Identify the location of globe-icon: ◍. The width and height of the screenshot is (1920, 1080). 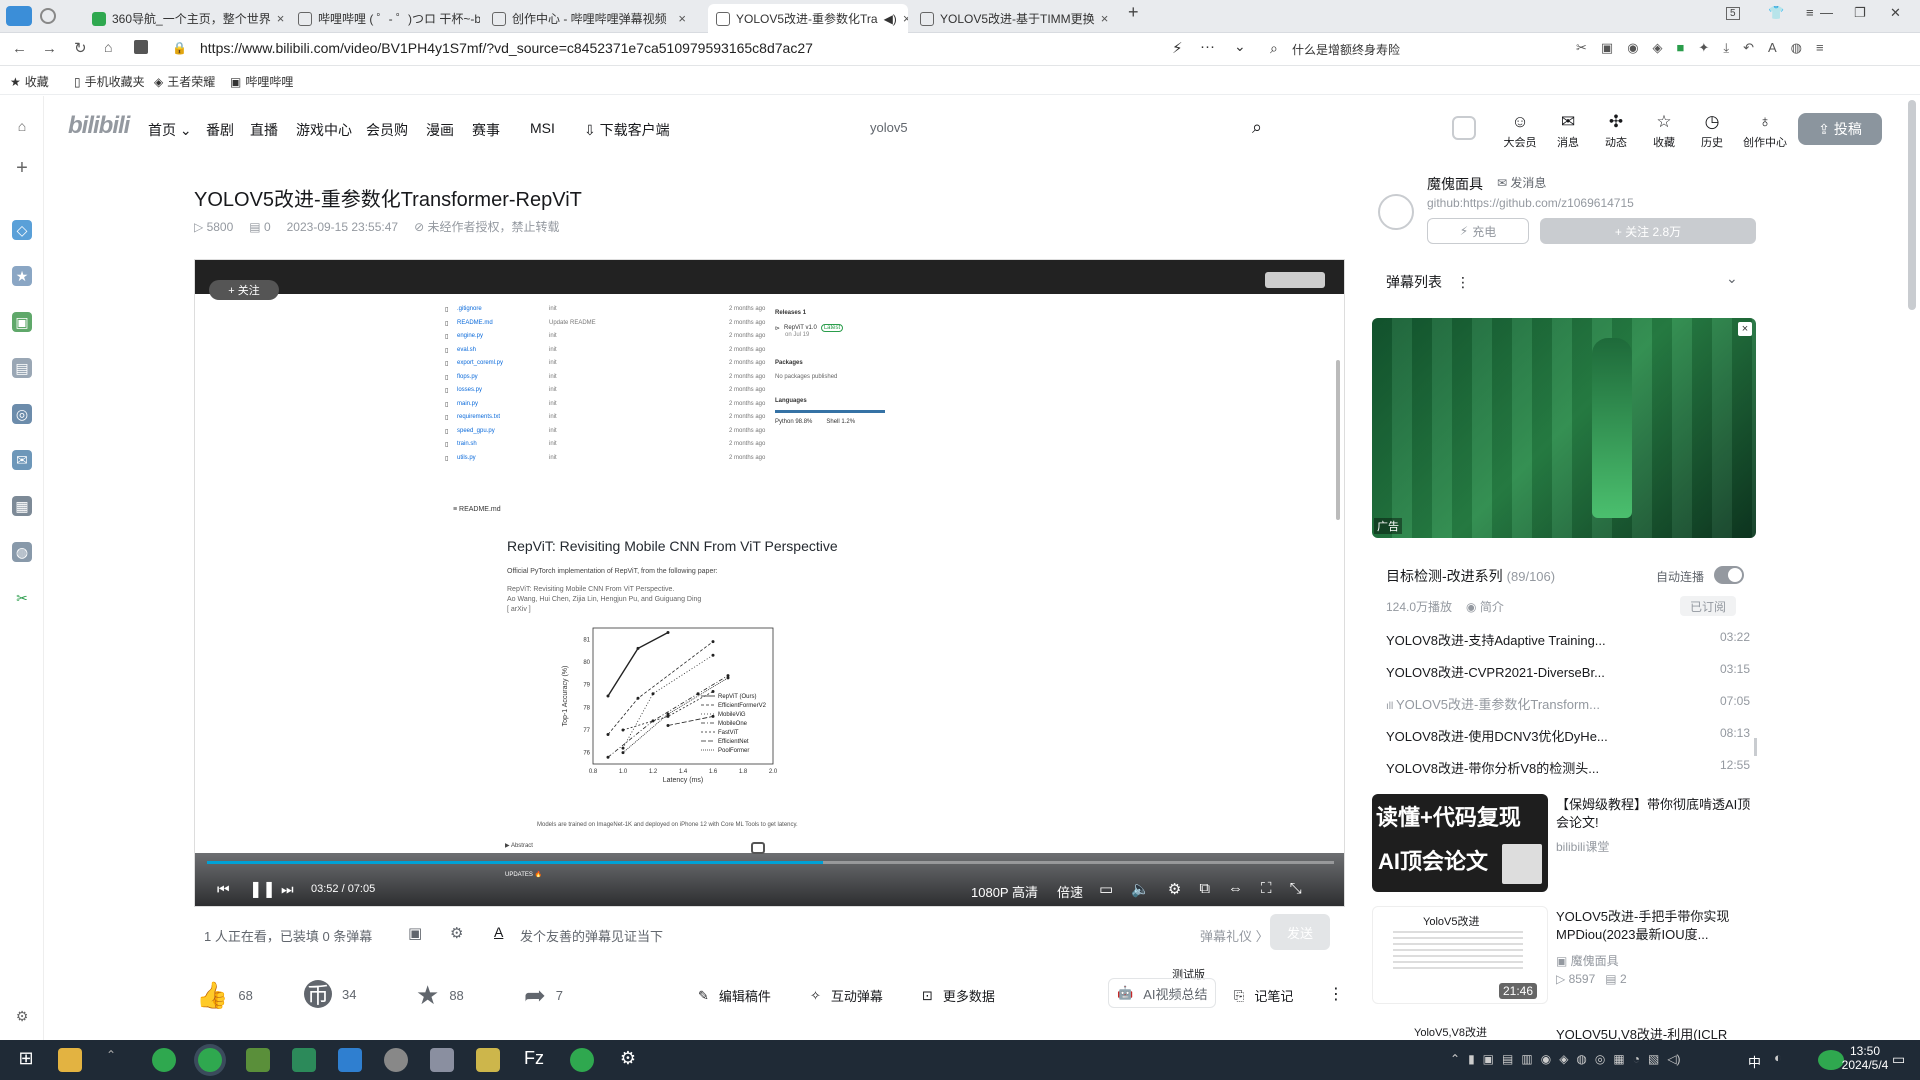
(22, 552).